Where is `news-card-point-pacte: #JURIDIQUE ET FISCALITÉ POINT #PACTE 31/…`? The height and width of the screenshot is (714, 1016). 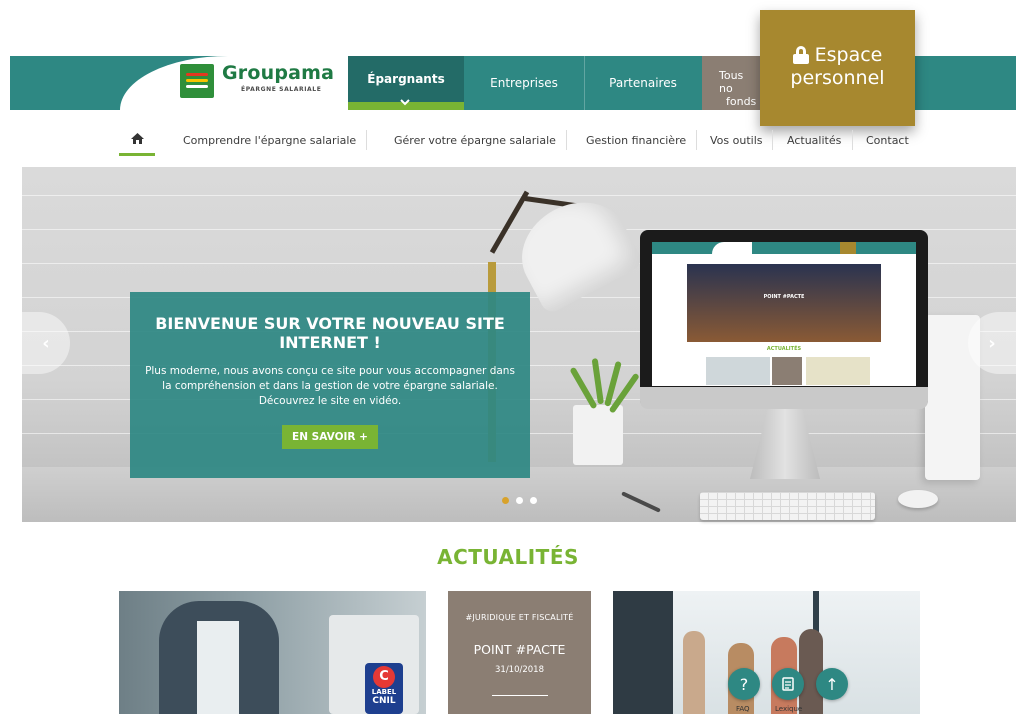 news-card-point-pacte: #JURIDIQUE ET FISCALITÉ POINT #PACTE 31/… is located at coordinates (519, 652).